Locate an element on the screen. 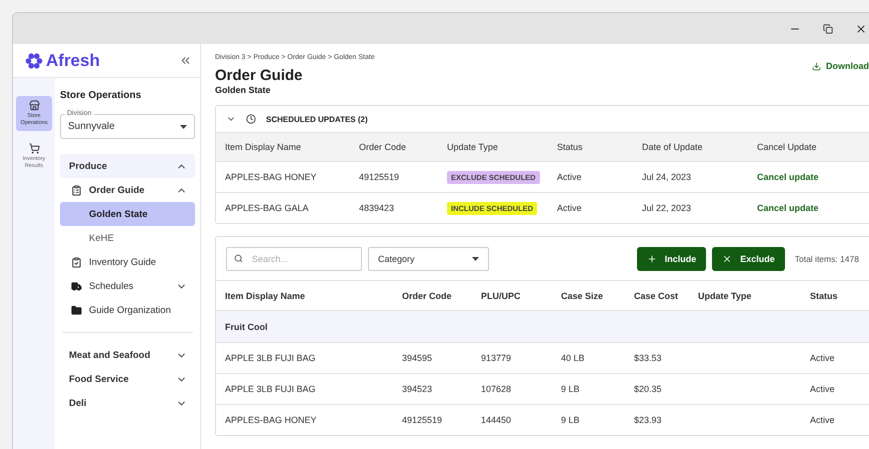 This screenshot has height=449, width=869. total-items: Total items: 1478 is located at coordinates (826, 259).